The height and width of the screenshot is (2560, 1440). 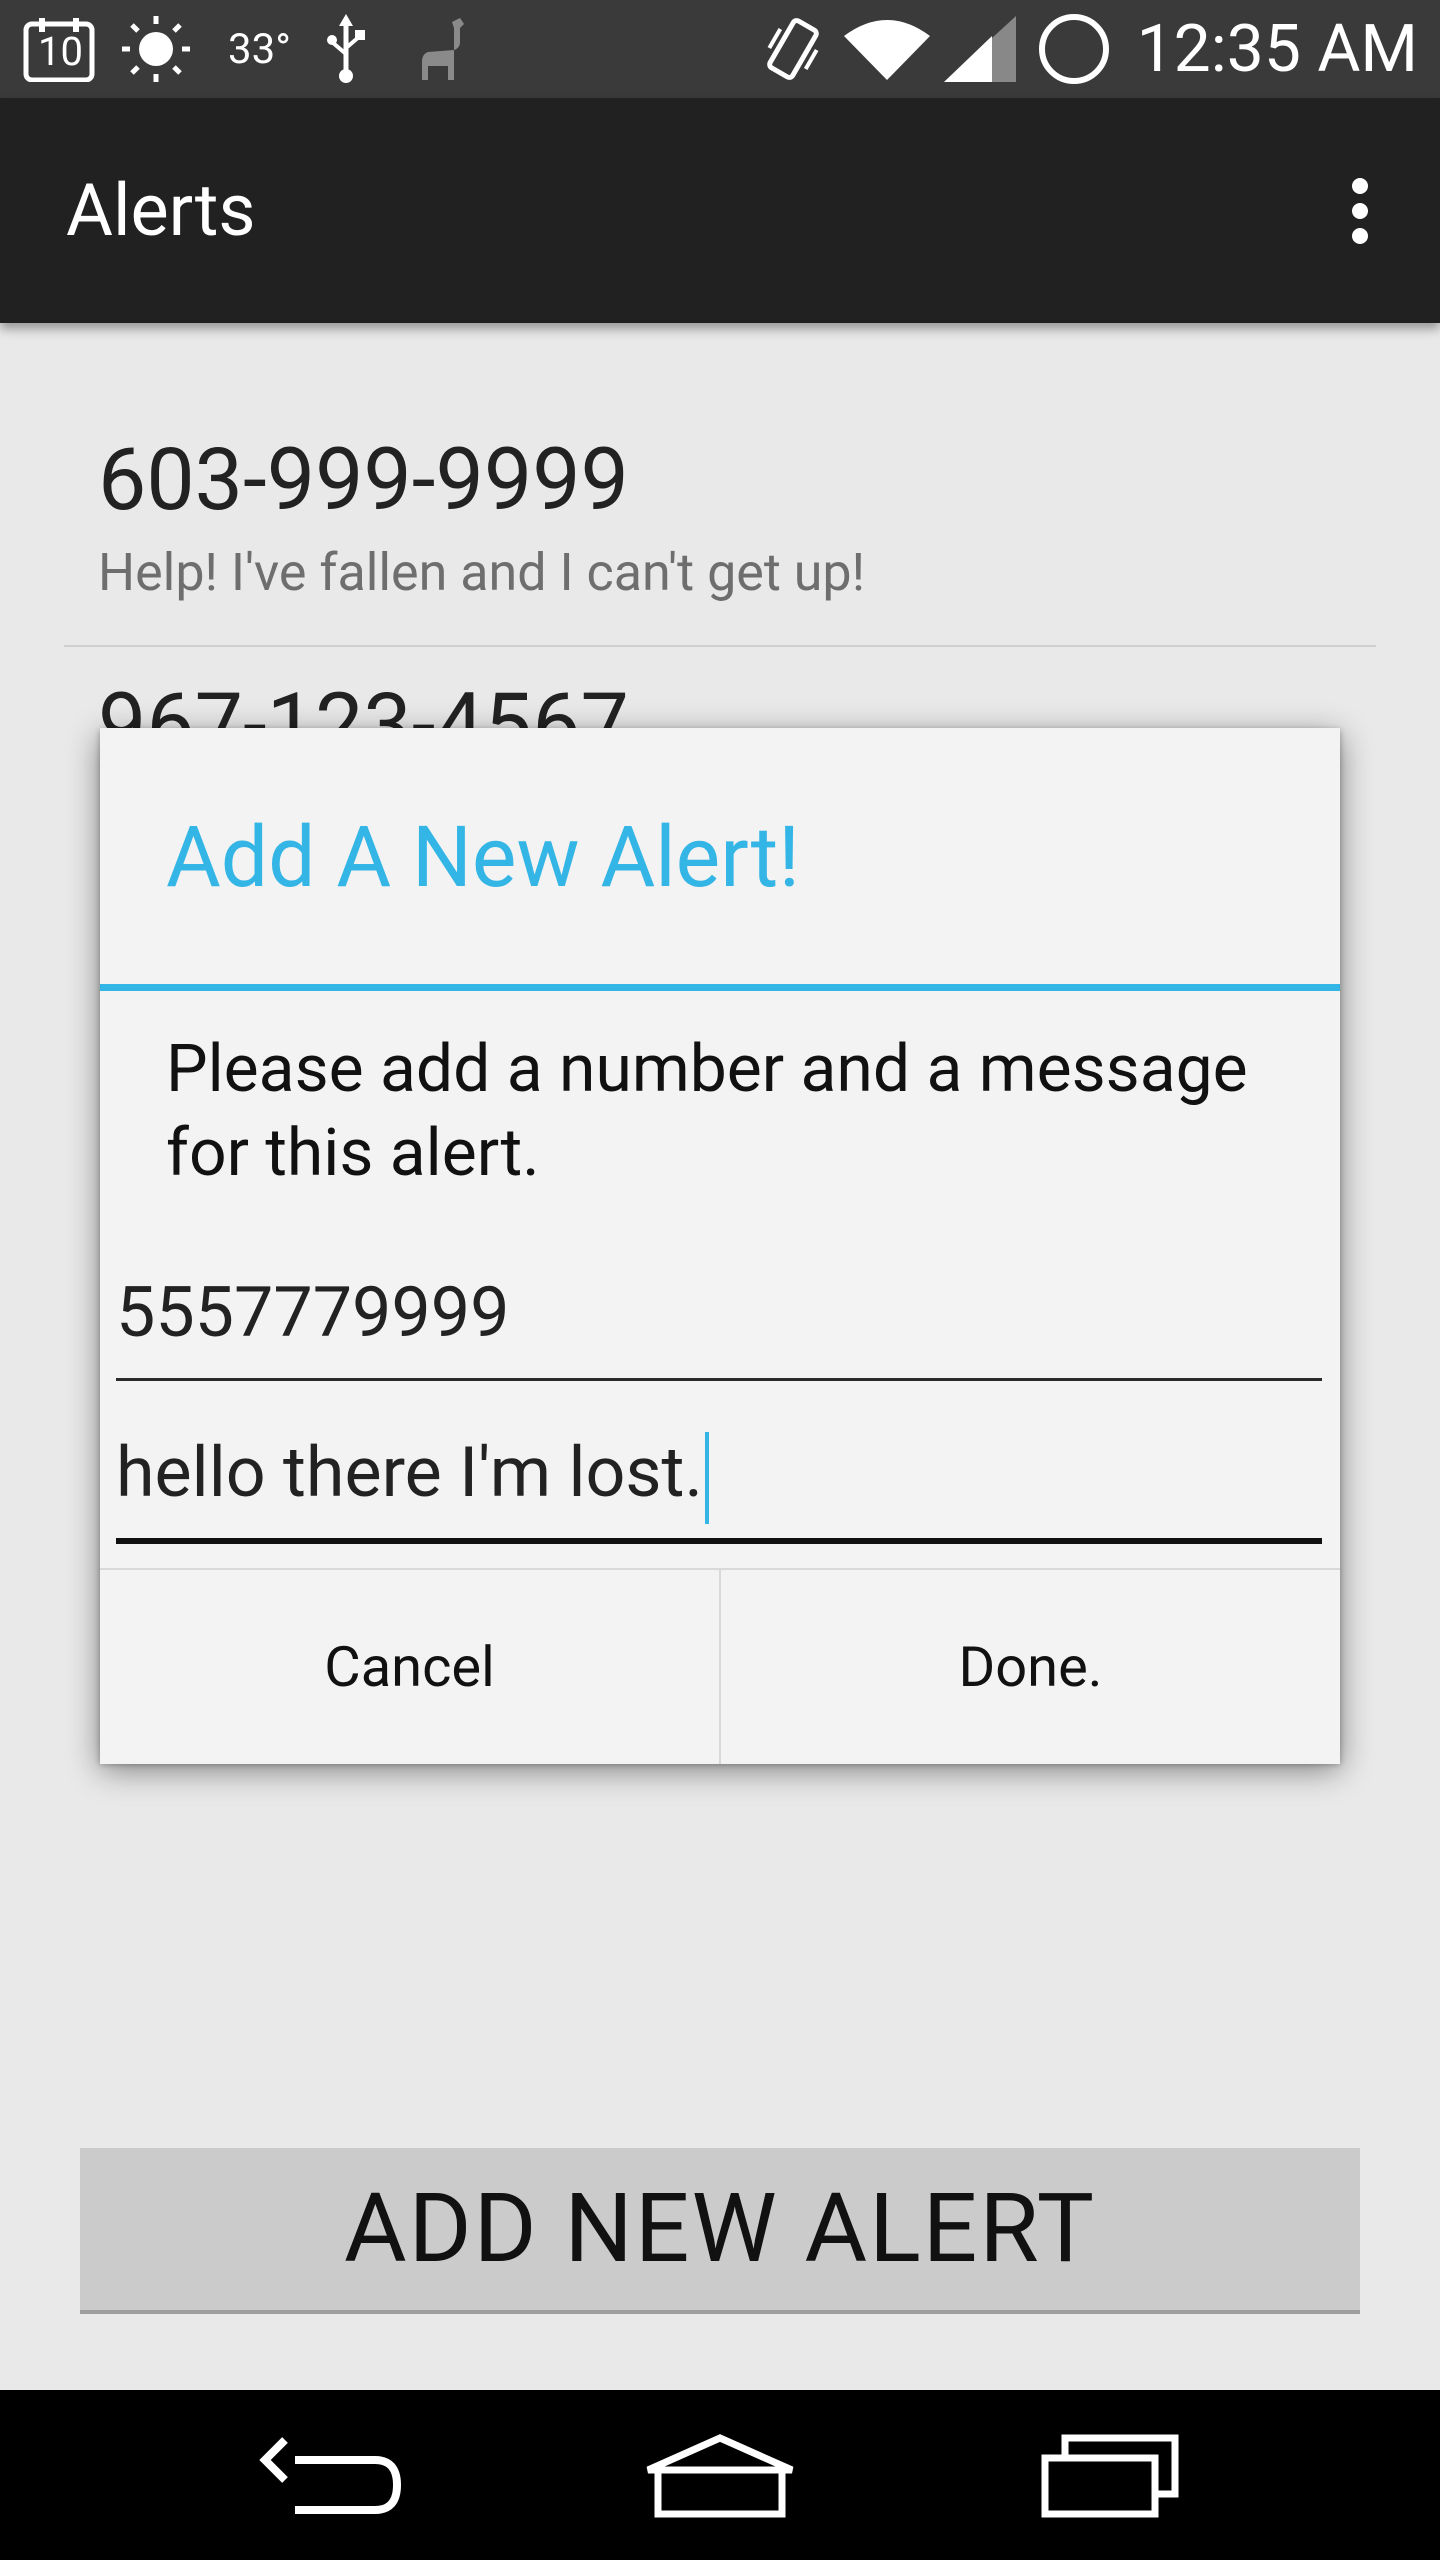 What do you see at coordinates (980, 49) in the screenshot?
I see `signal-icon` at bounding box center [980, 49].